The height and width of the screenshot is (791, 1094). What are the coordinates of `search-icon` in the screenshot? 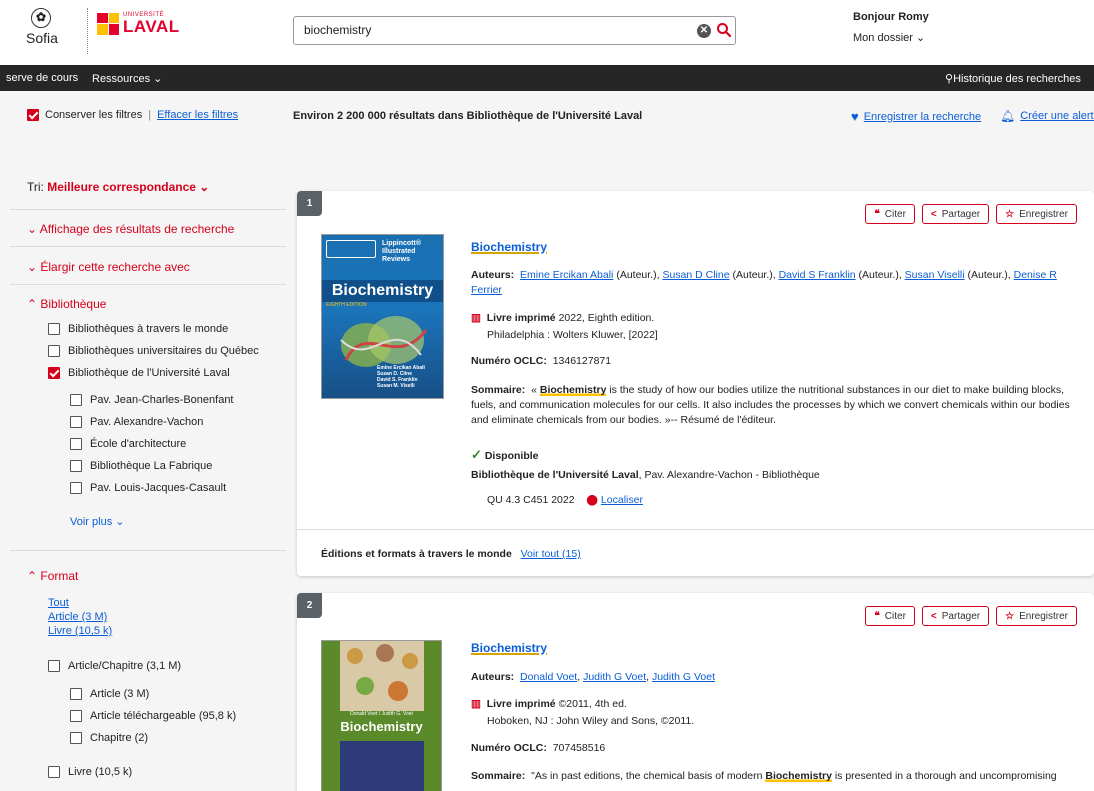 It's located at (724, 30).